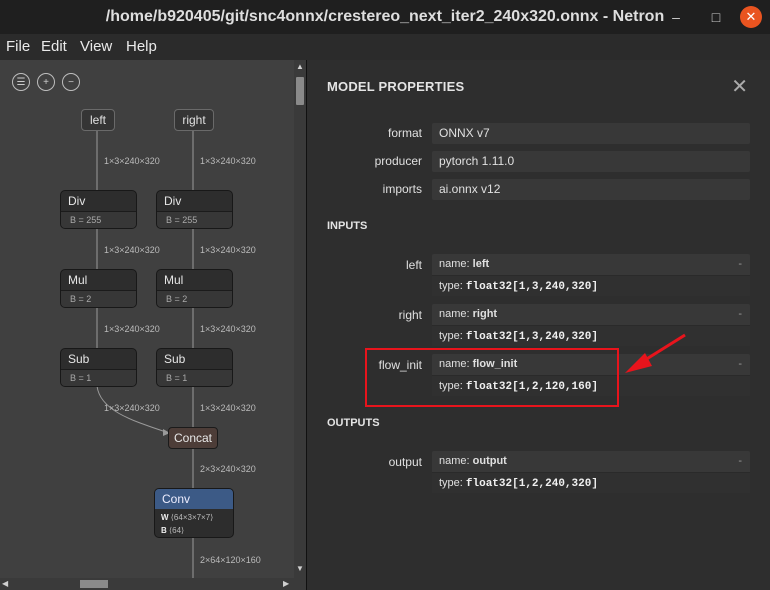  Describe the element at coordinates (398, 161) in the screenshot. I see `prop-label-producer: producer` at that location.